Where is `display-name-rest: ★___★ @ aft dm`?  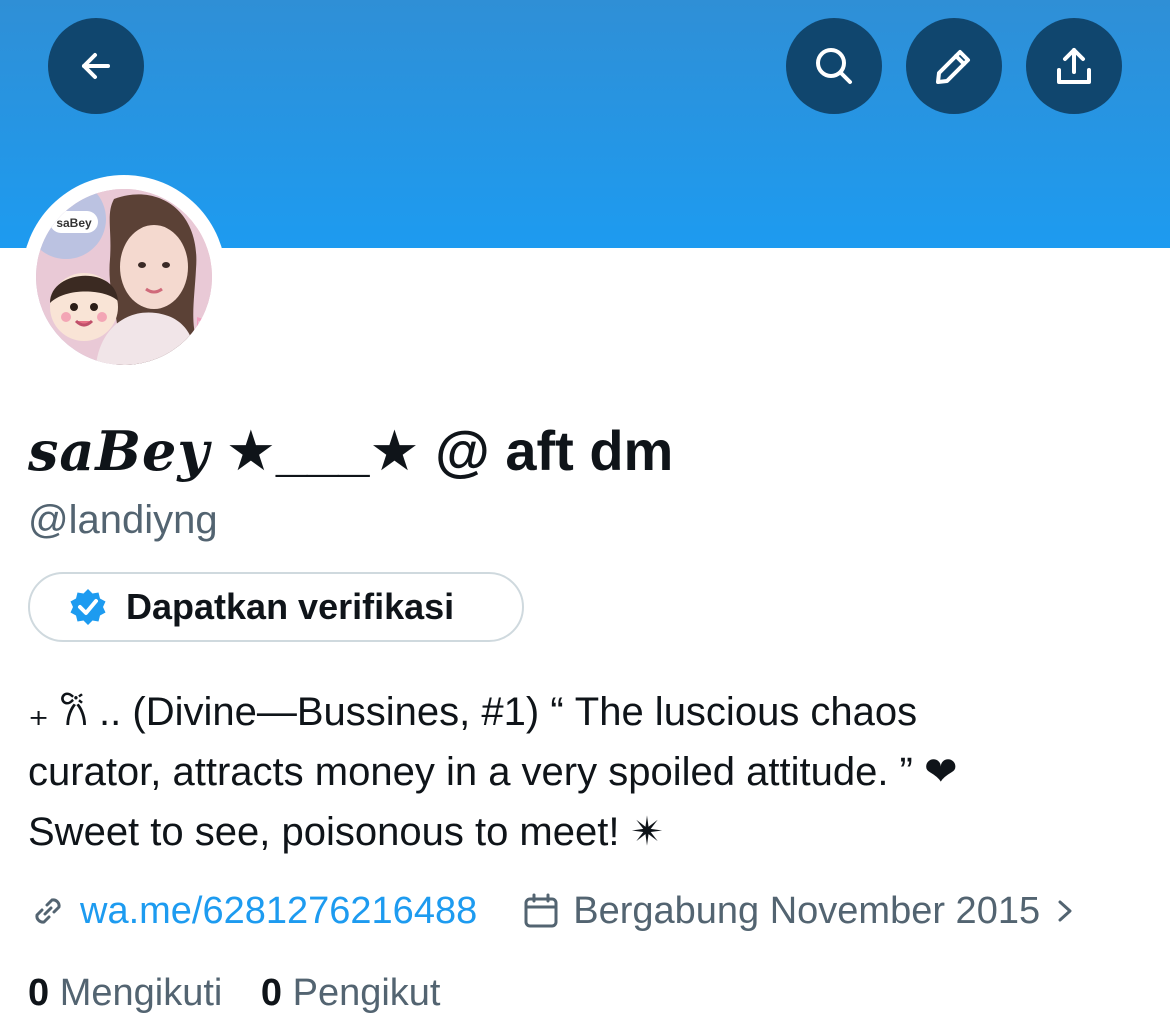 display-name-rest: ★___★ @ aft dm is located at coordinates (449, 450).